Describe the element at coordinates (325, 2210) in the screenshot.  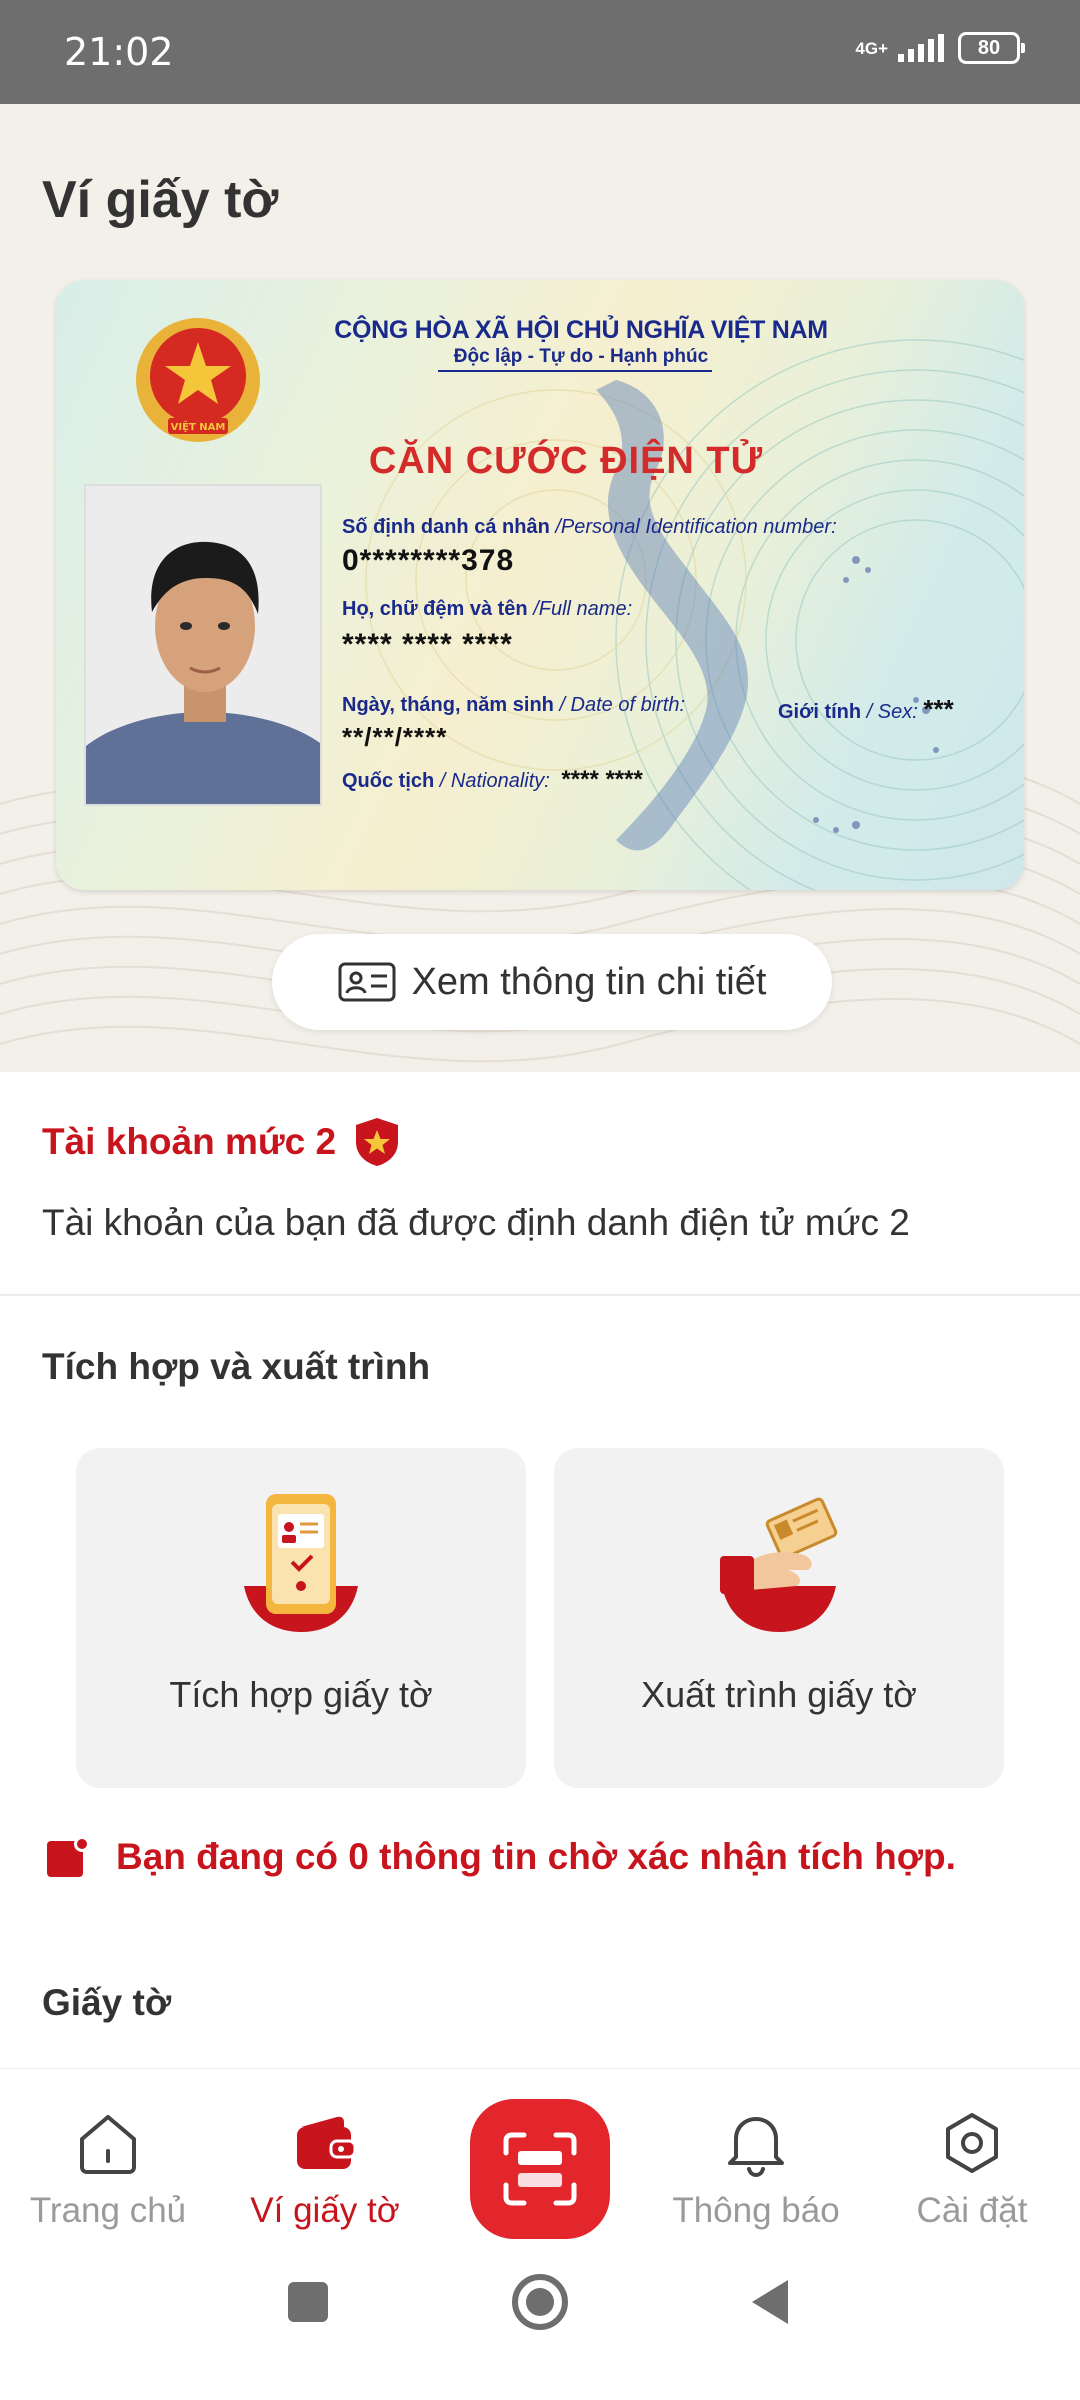
I see `nav-wallet-label: Ví giấy tờ` at that location.